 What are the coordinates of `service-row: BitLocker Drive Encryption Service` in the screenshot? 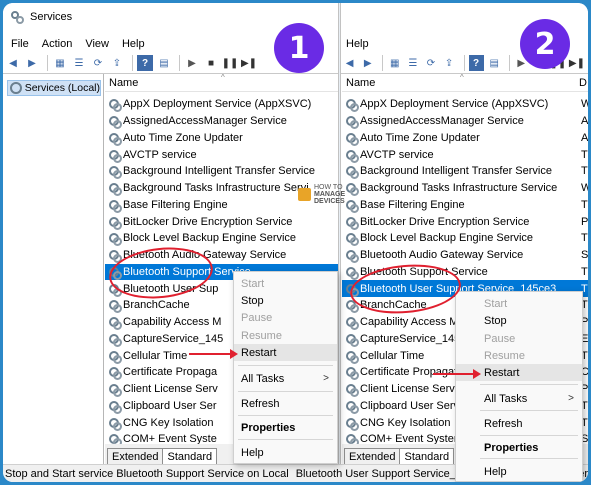 It's located at (221, 221).